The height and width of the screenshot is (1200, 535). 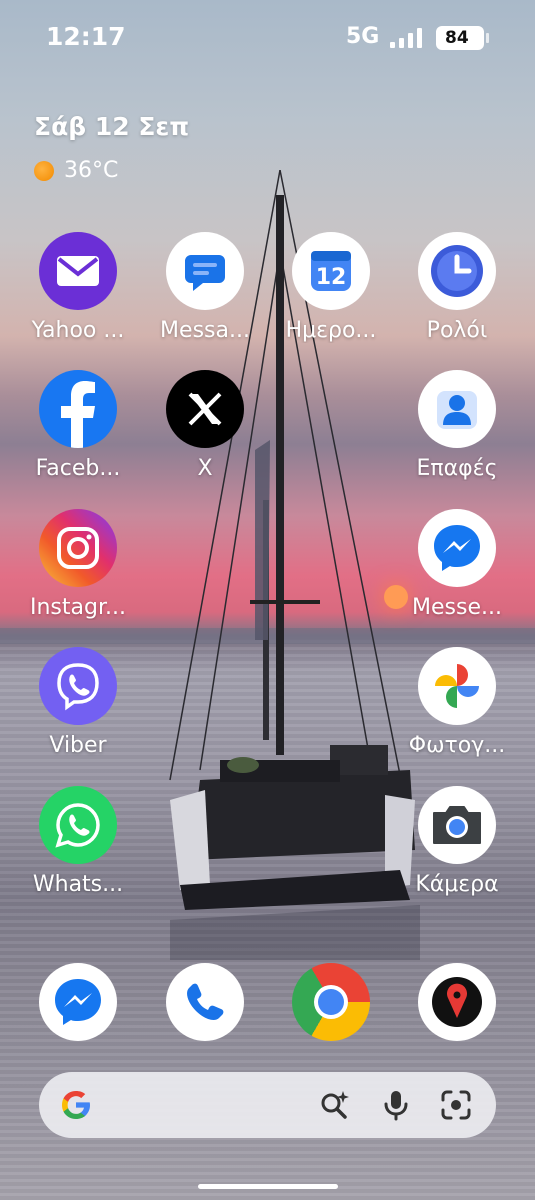 I want to click on status-time: 12:17, so click(x=86, y=36).